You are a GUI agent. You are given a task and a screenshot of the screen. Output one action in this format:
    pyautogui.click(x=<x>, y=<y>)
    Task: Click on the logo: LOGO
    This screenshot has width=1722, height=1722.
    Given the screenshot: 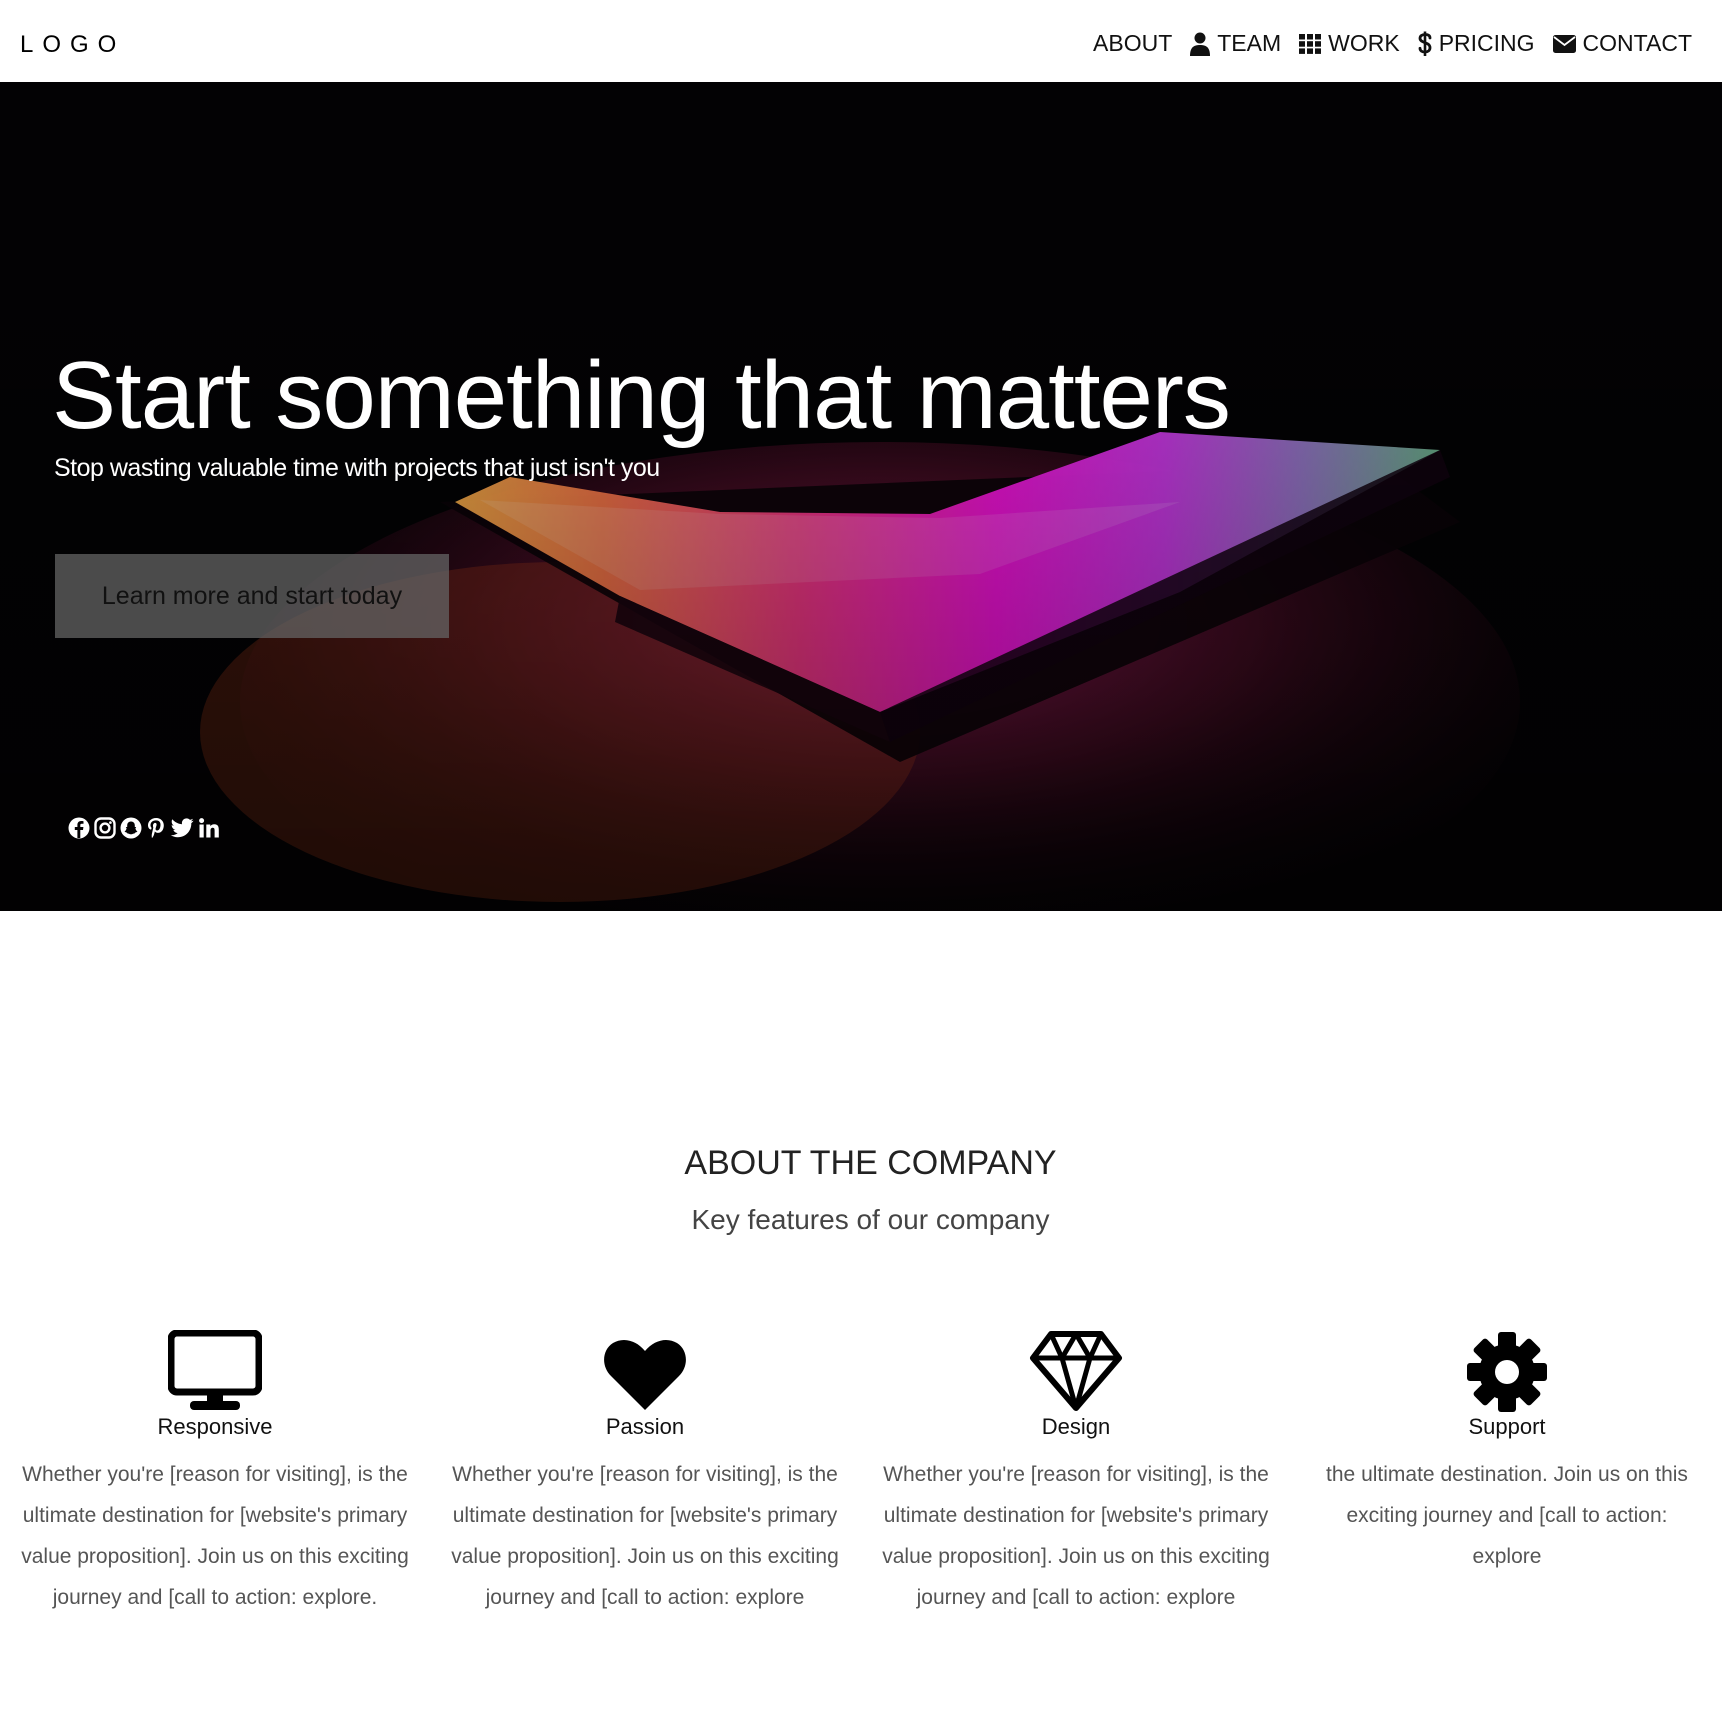 What is the action you would take?
    pyautogui.click(x=72, y=45)
    